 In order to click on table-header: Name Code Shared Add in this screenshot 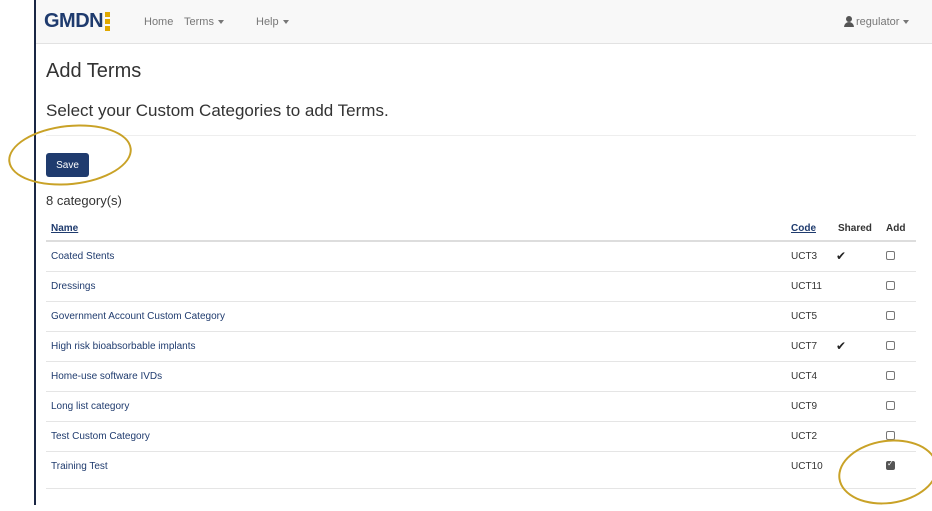, I will do `click(481, 230)`.